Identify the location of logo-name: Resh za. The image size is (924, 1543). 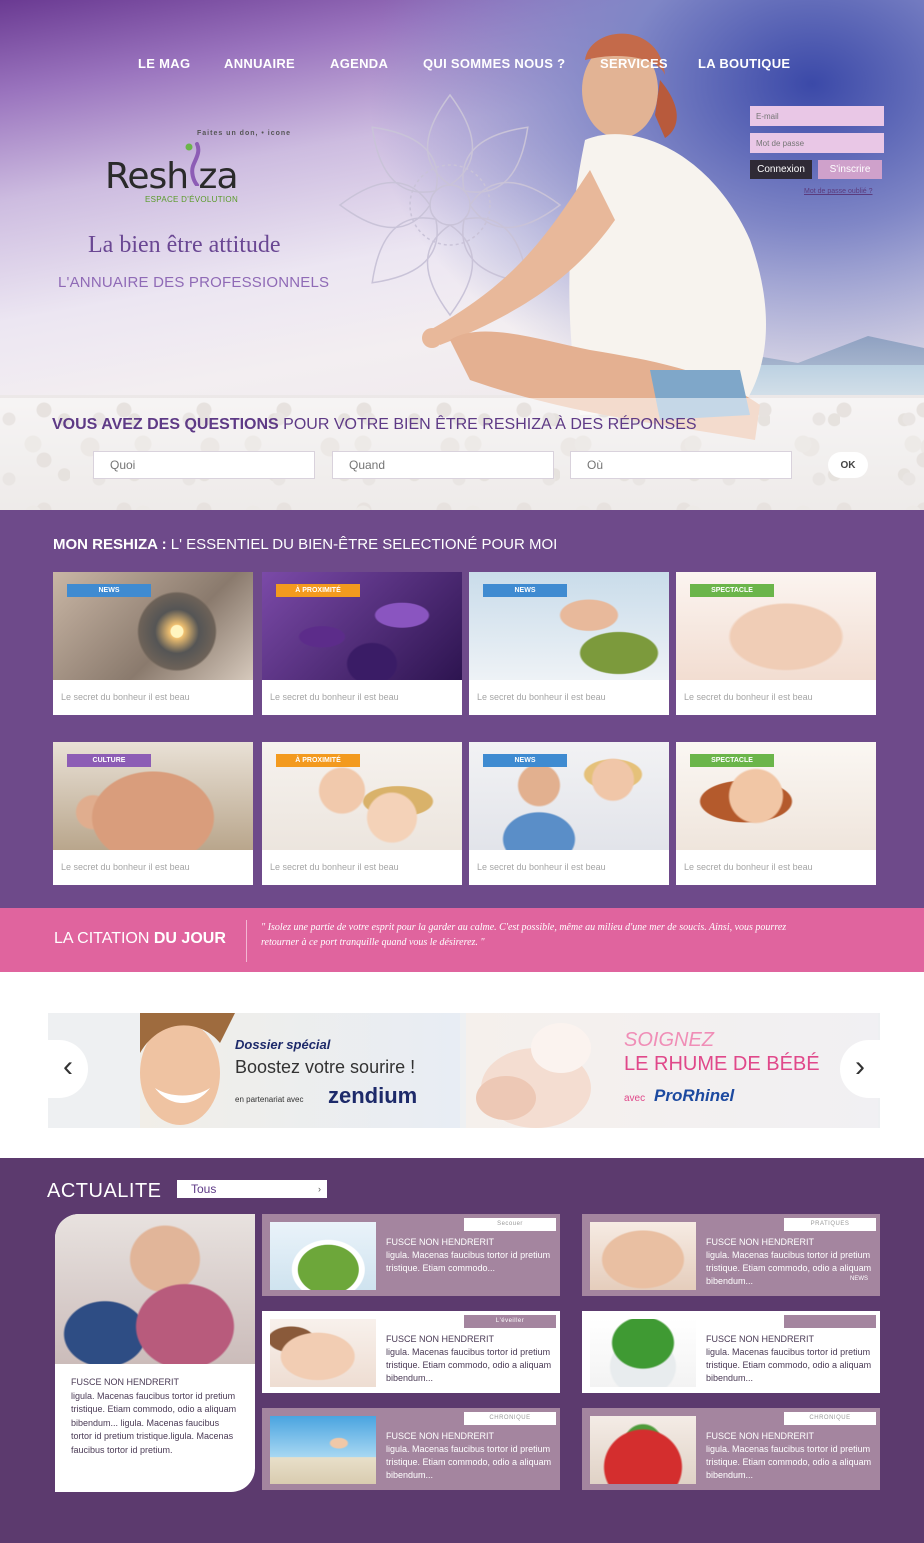
(172, 176).